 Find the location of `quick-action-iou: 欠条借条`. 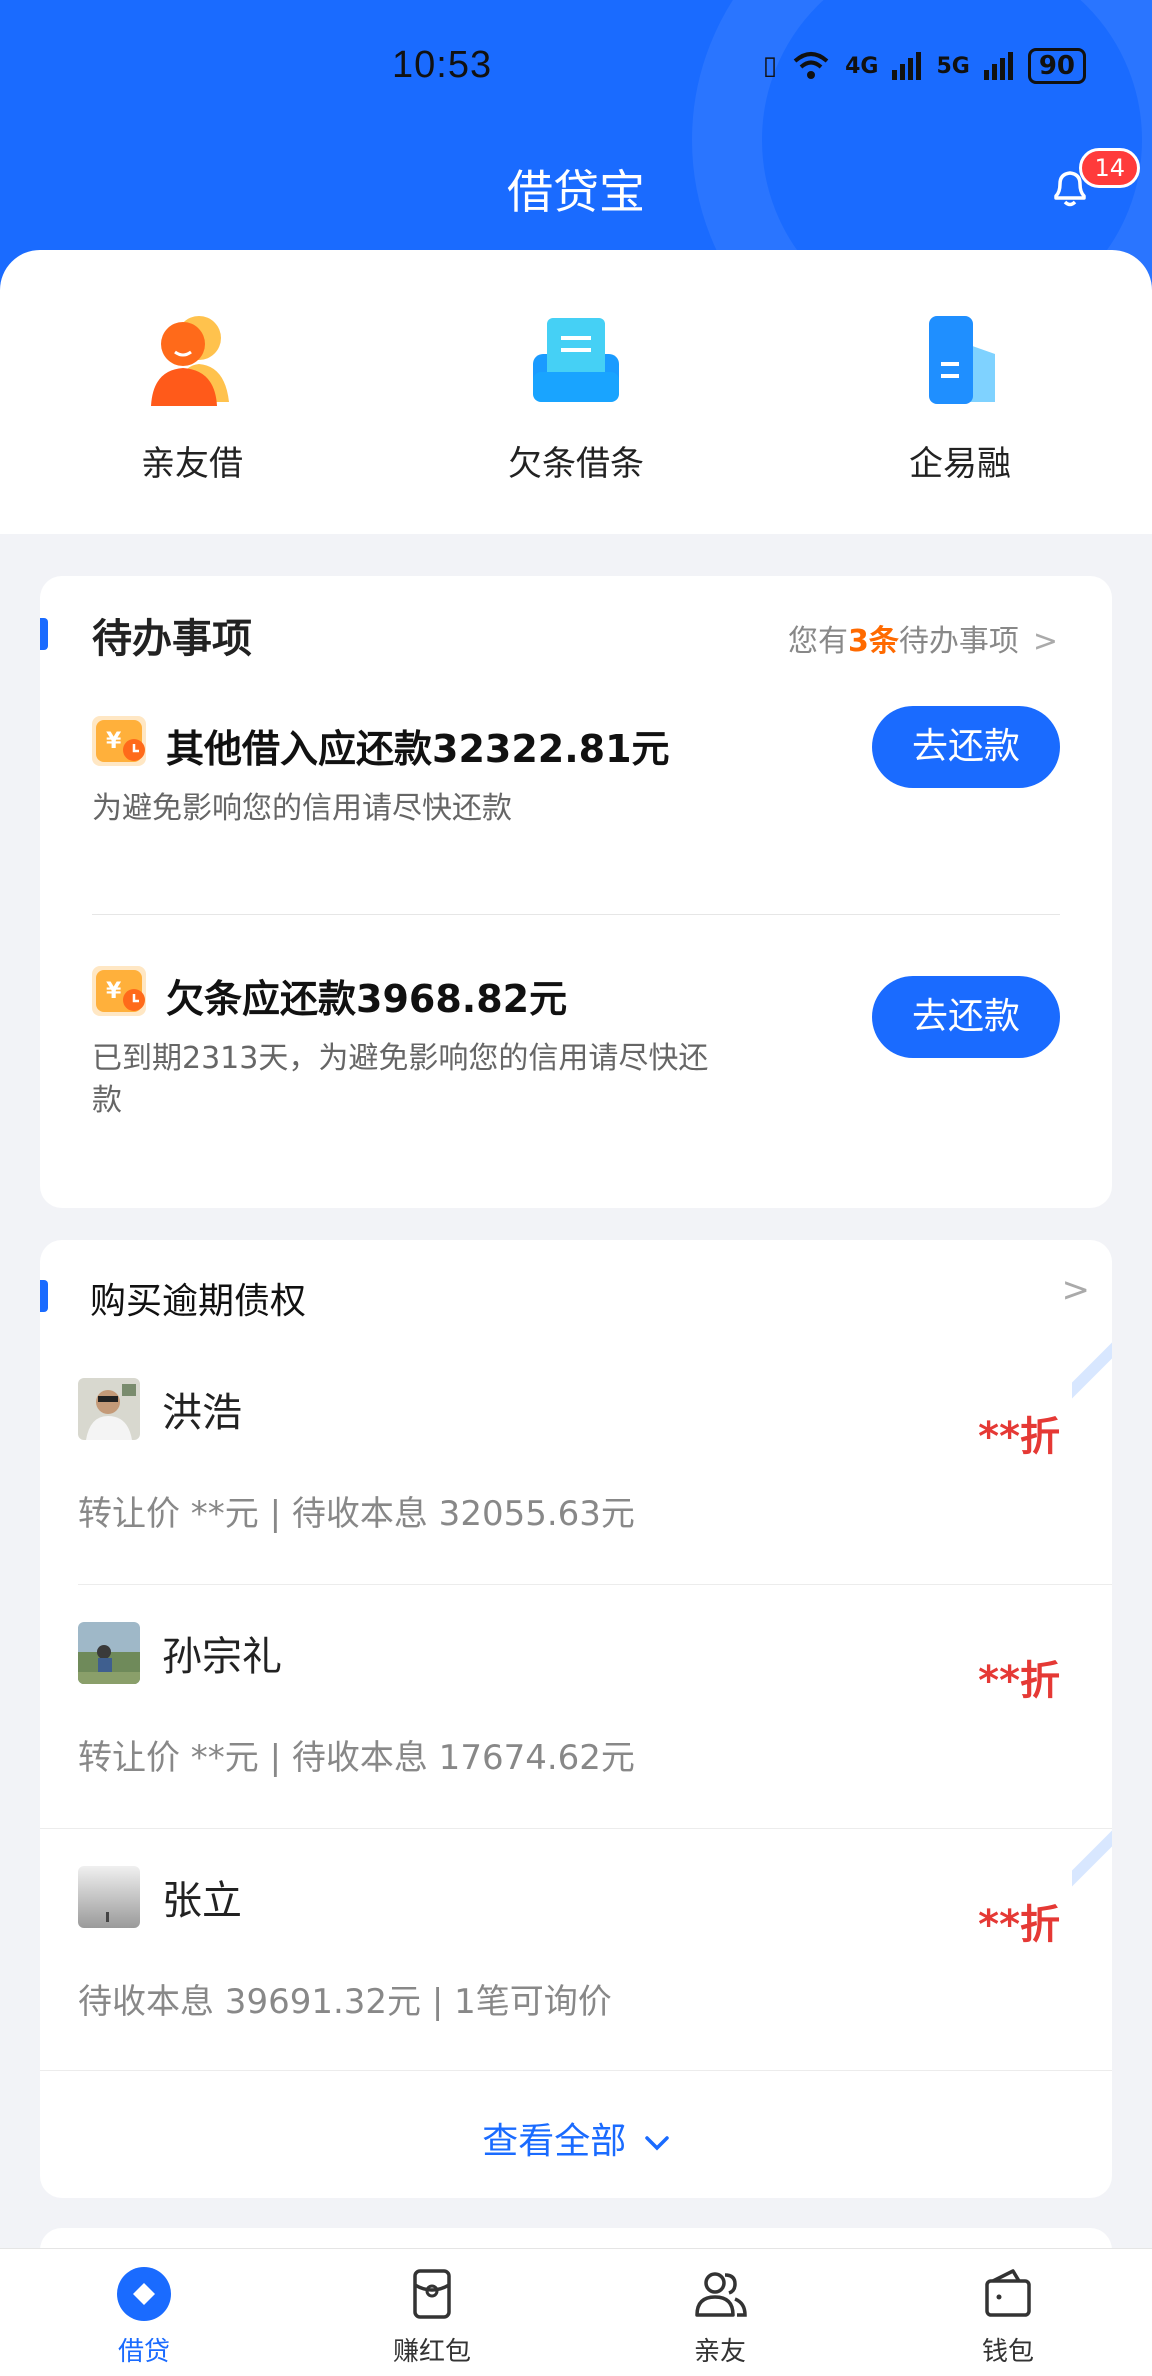

quick-action-iou: 欠条借条 is located at coordinates (576, 392).